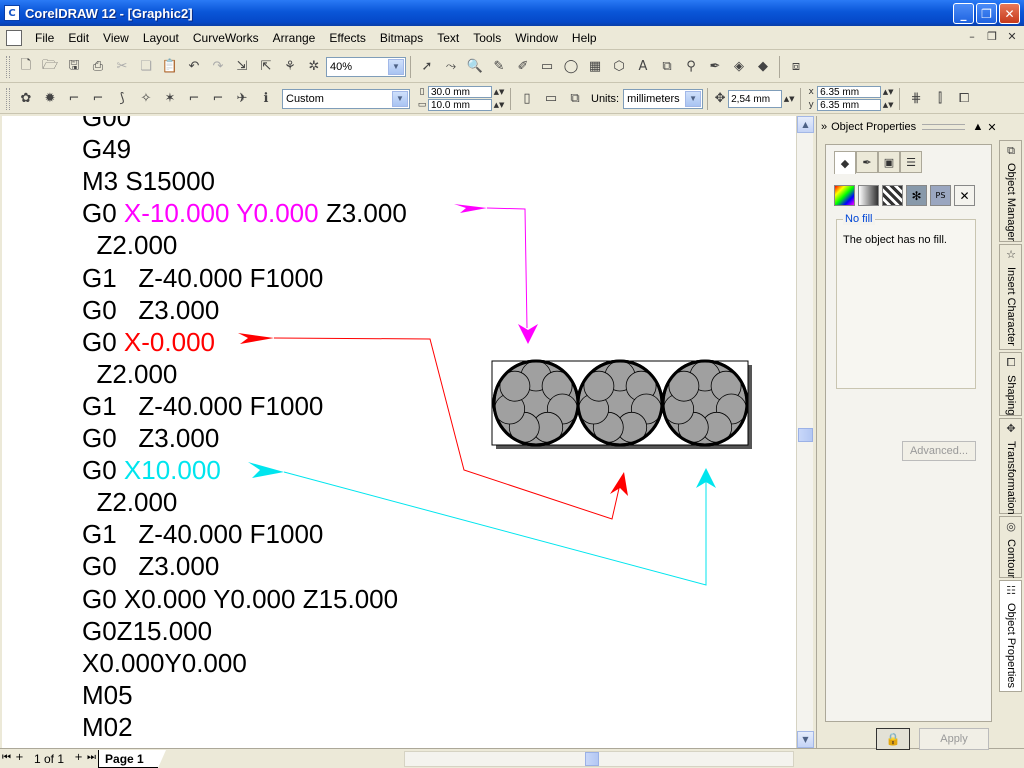 Image resolution: width=1024 pixels, height=768 pixels. I want to click on transform-icon: ✈, so click(242, 99).